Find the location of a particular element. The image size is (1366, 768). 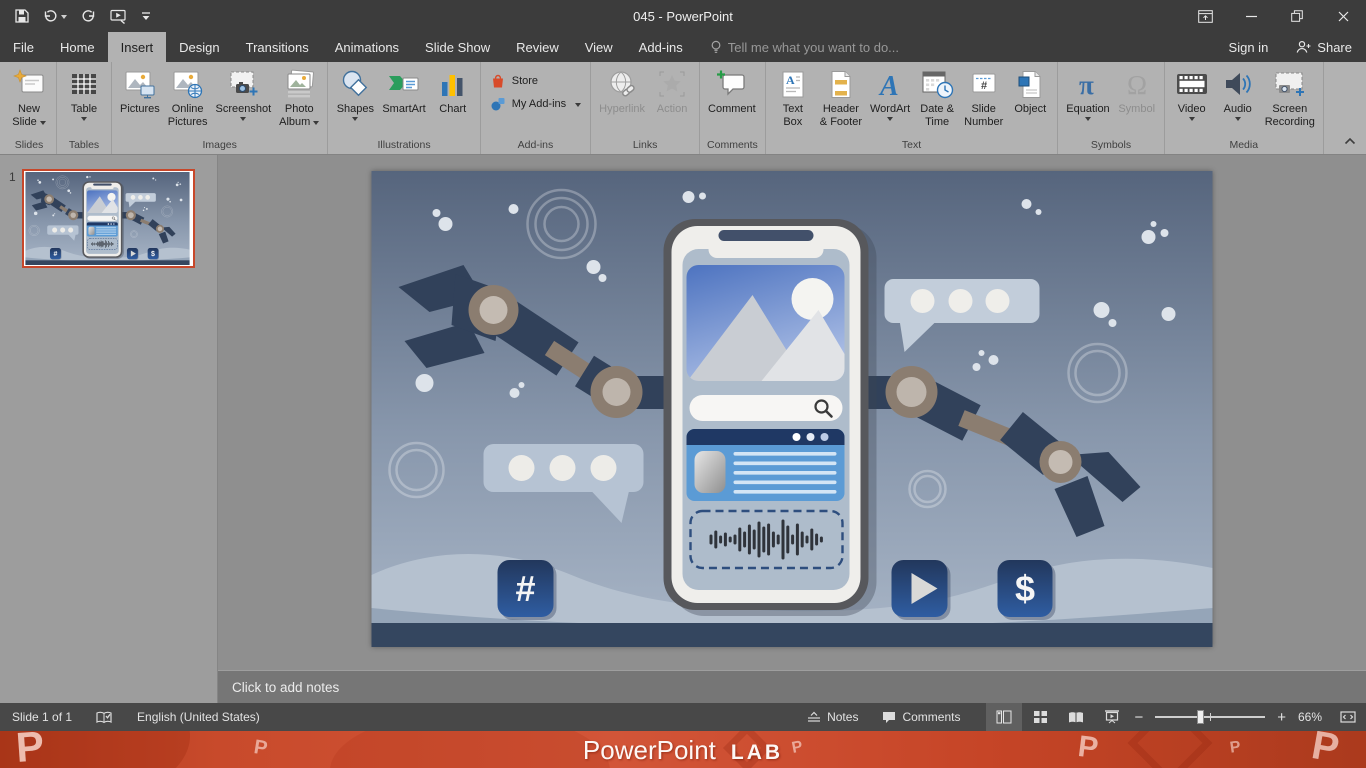

group-label-slides: Slides is located at coordinates (29, 145).